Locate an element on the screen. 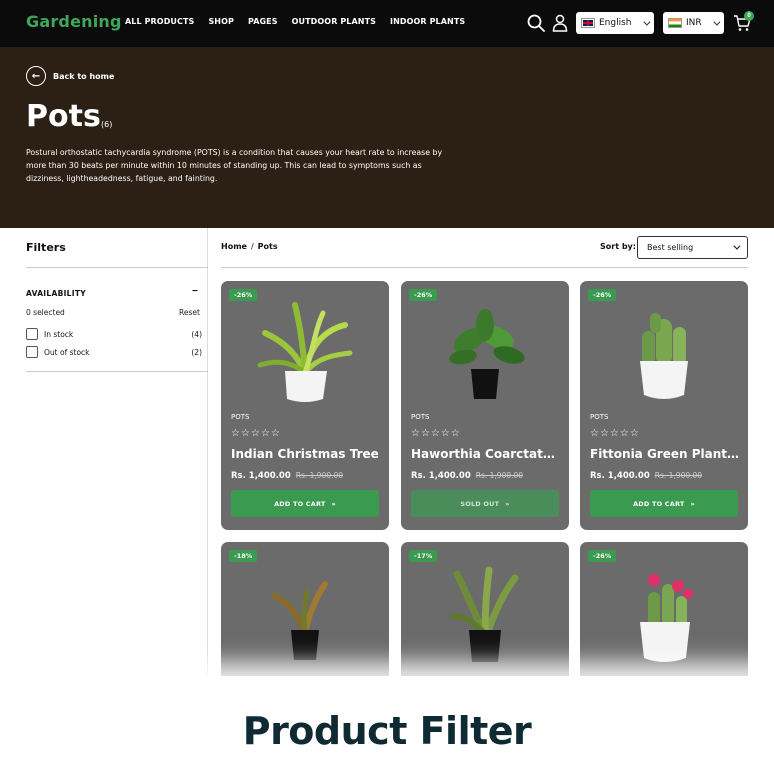  filter-count: (4) is located at coordinates (196, 334).